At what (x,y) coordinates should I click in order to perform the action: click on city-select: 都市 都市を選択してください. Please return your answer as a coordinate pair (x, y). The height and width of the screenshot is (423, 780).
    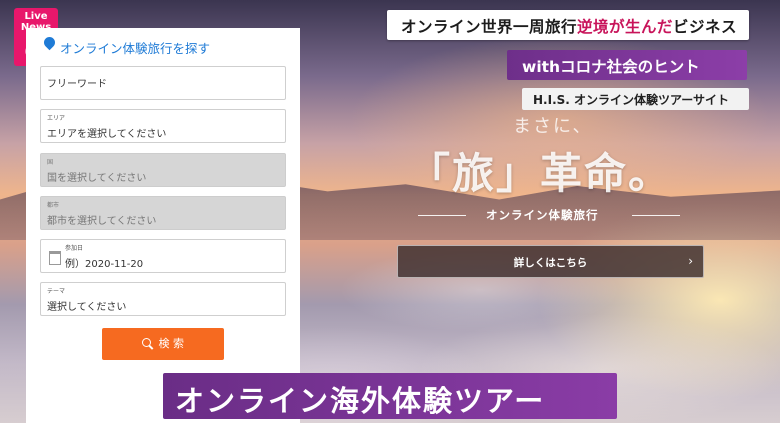
    Looking at the image, I should click on (163, 213).